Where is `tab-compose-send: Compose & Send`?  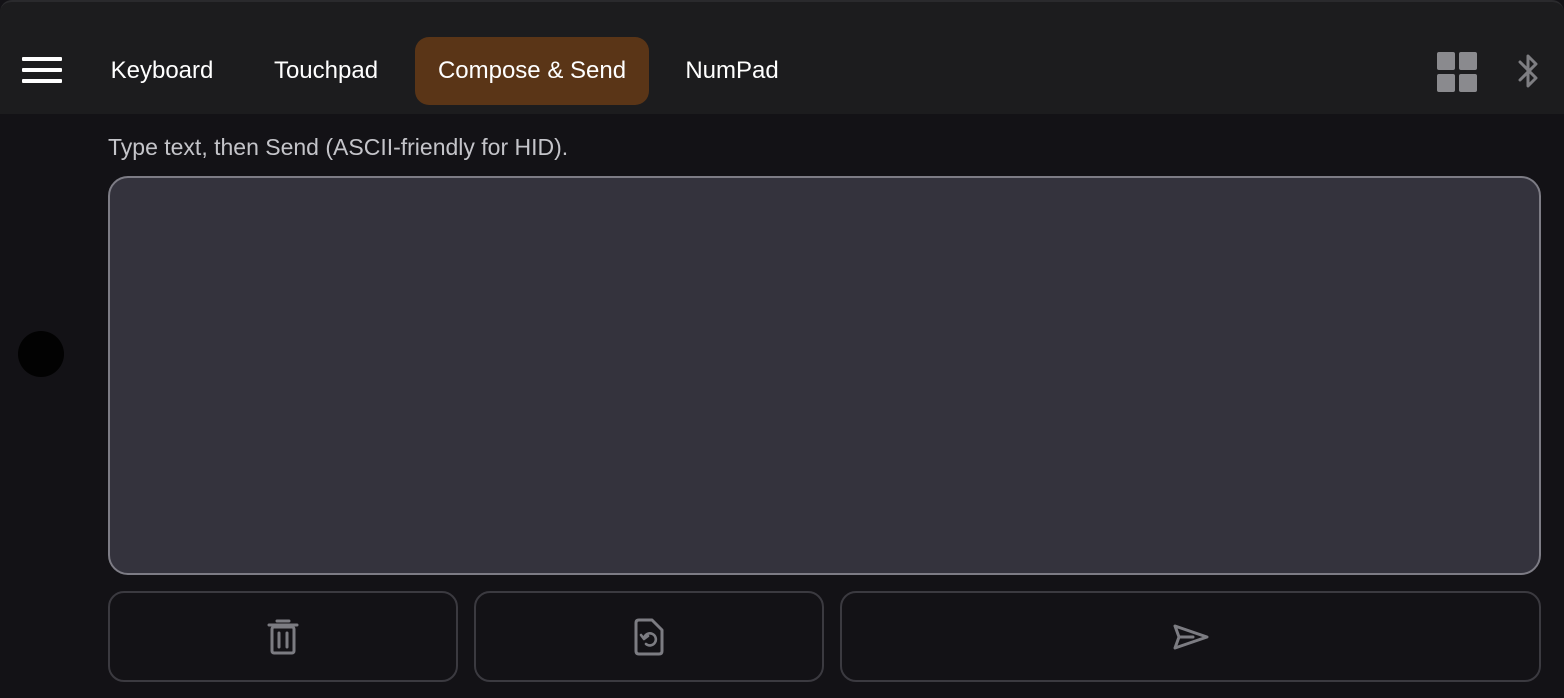 tab-compose-send: Compose & Send is located at coordinates (532, 71).